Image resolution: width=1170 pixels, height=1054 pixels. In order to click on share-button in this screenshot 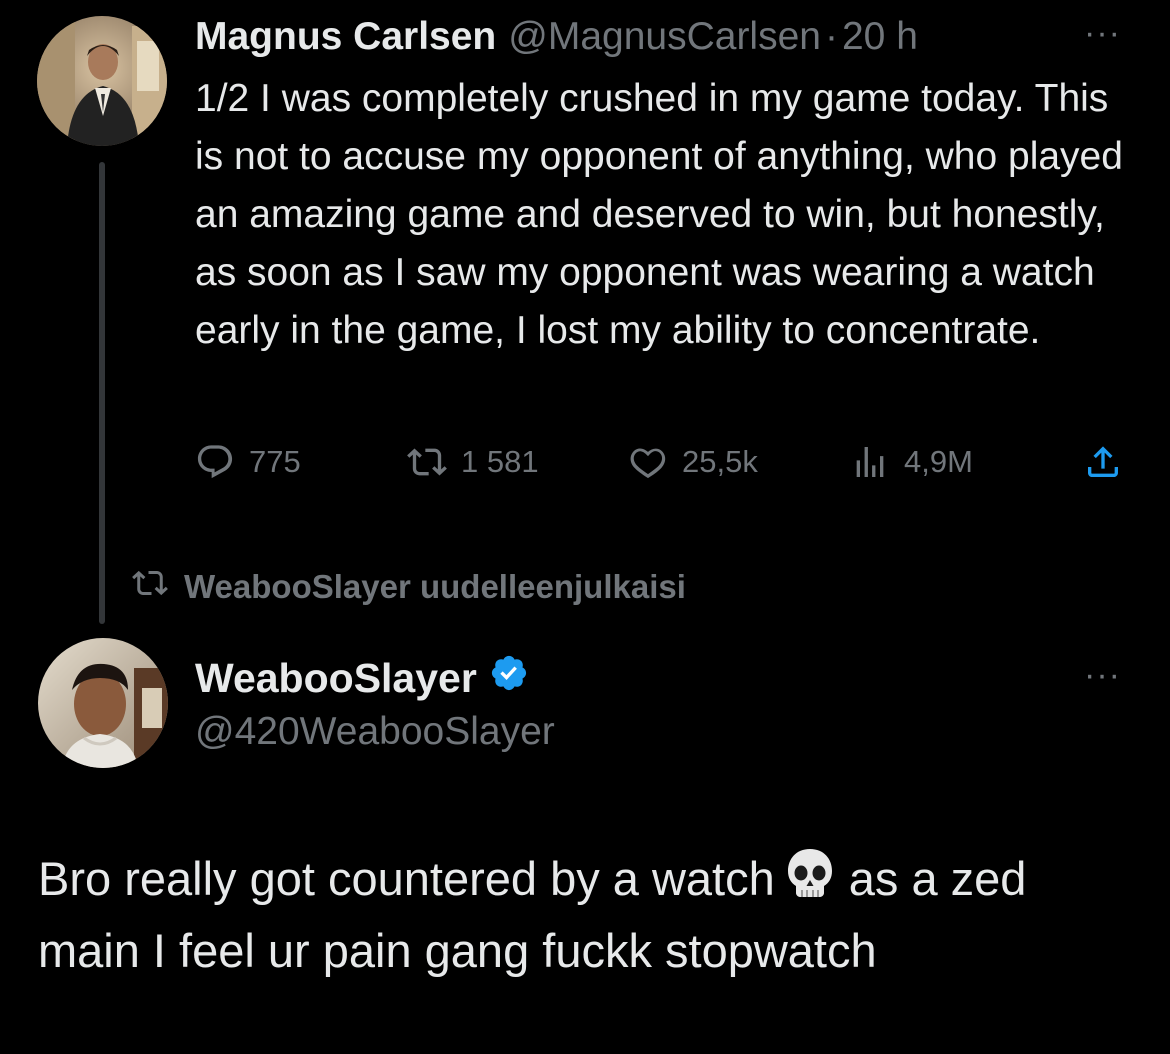, I will do `click(1103, 462)`.